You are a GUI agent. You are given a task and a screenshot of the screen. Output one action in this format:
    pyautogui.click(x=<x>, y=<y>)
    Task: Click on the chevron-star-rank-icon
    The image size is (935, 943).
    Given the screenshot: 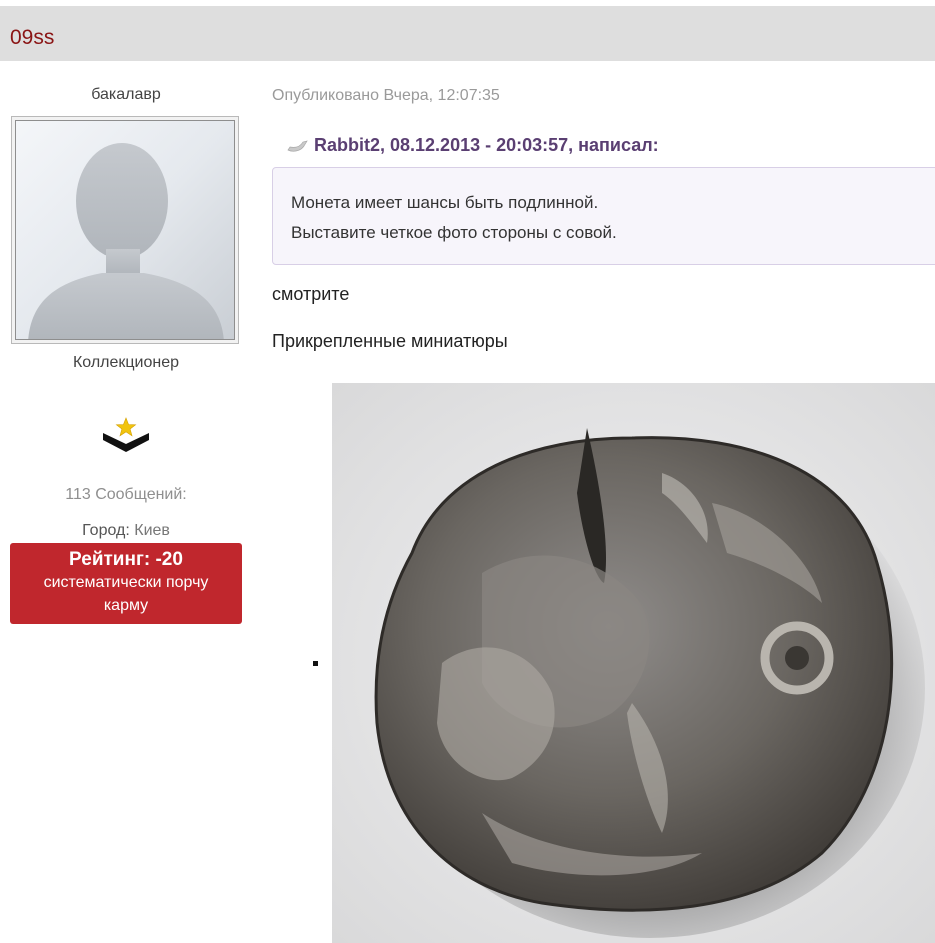 What is the action you would take?
    pyautogui.click(x=126, y=436)
    